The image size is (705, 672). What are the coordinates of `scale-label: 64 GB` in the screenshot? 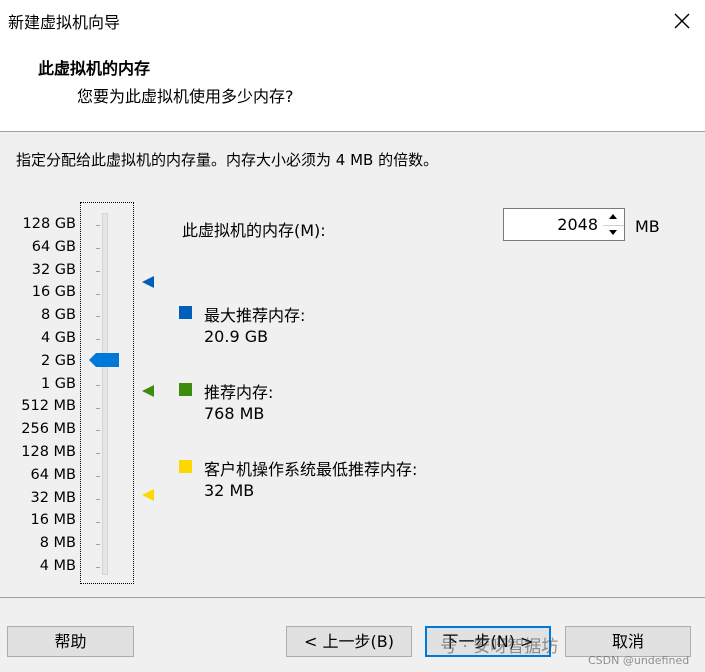 It's located at (53, 246).